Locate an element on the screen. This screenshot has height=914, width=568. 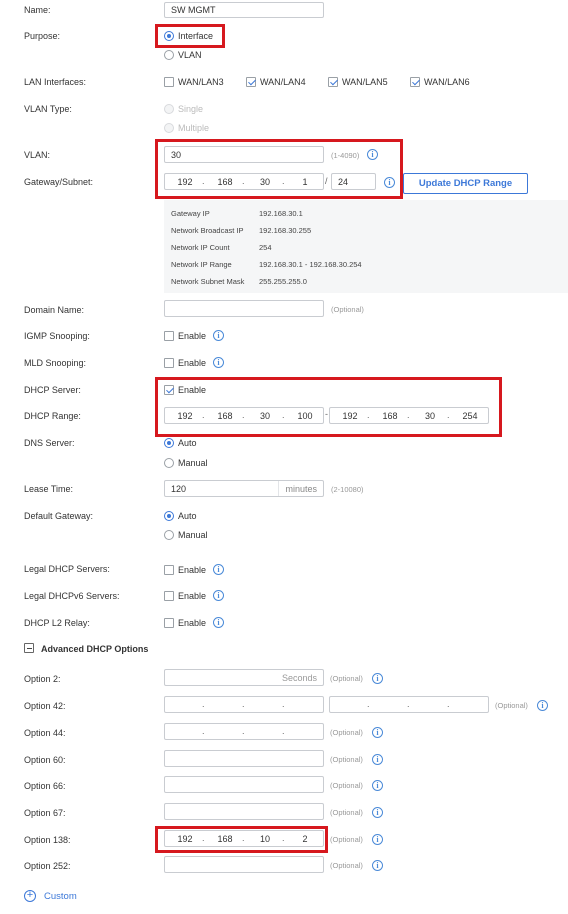
info-value: 192.168.30.1 is located at coordinates (281, 213).